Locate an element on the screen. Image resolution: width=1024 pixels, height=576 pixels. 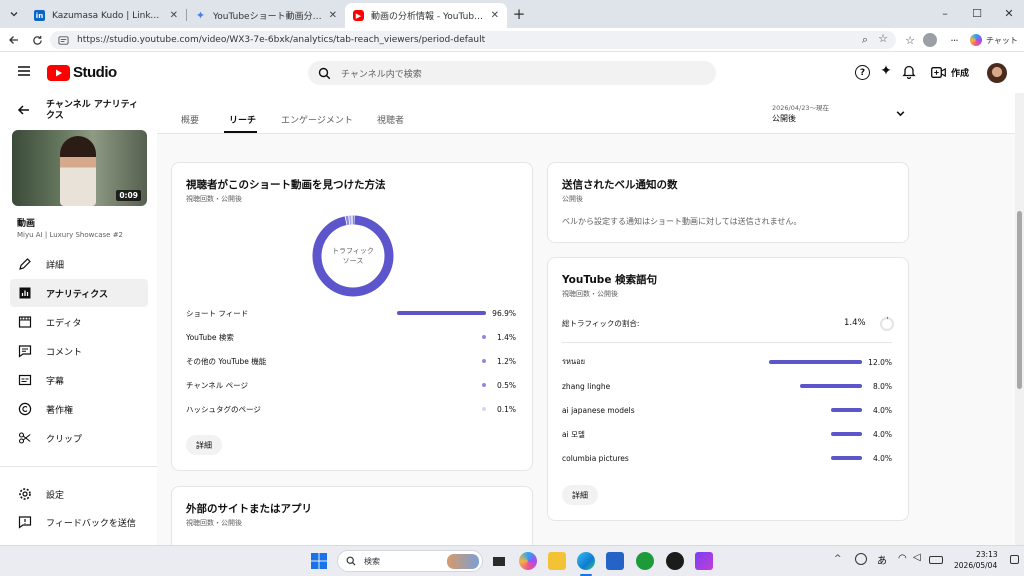
profile-avatar is located at coordinates (930, 40).